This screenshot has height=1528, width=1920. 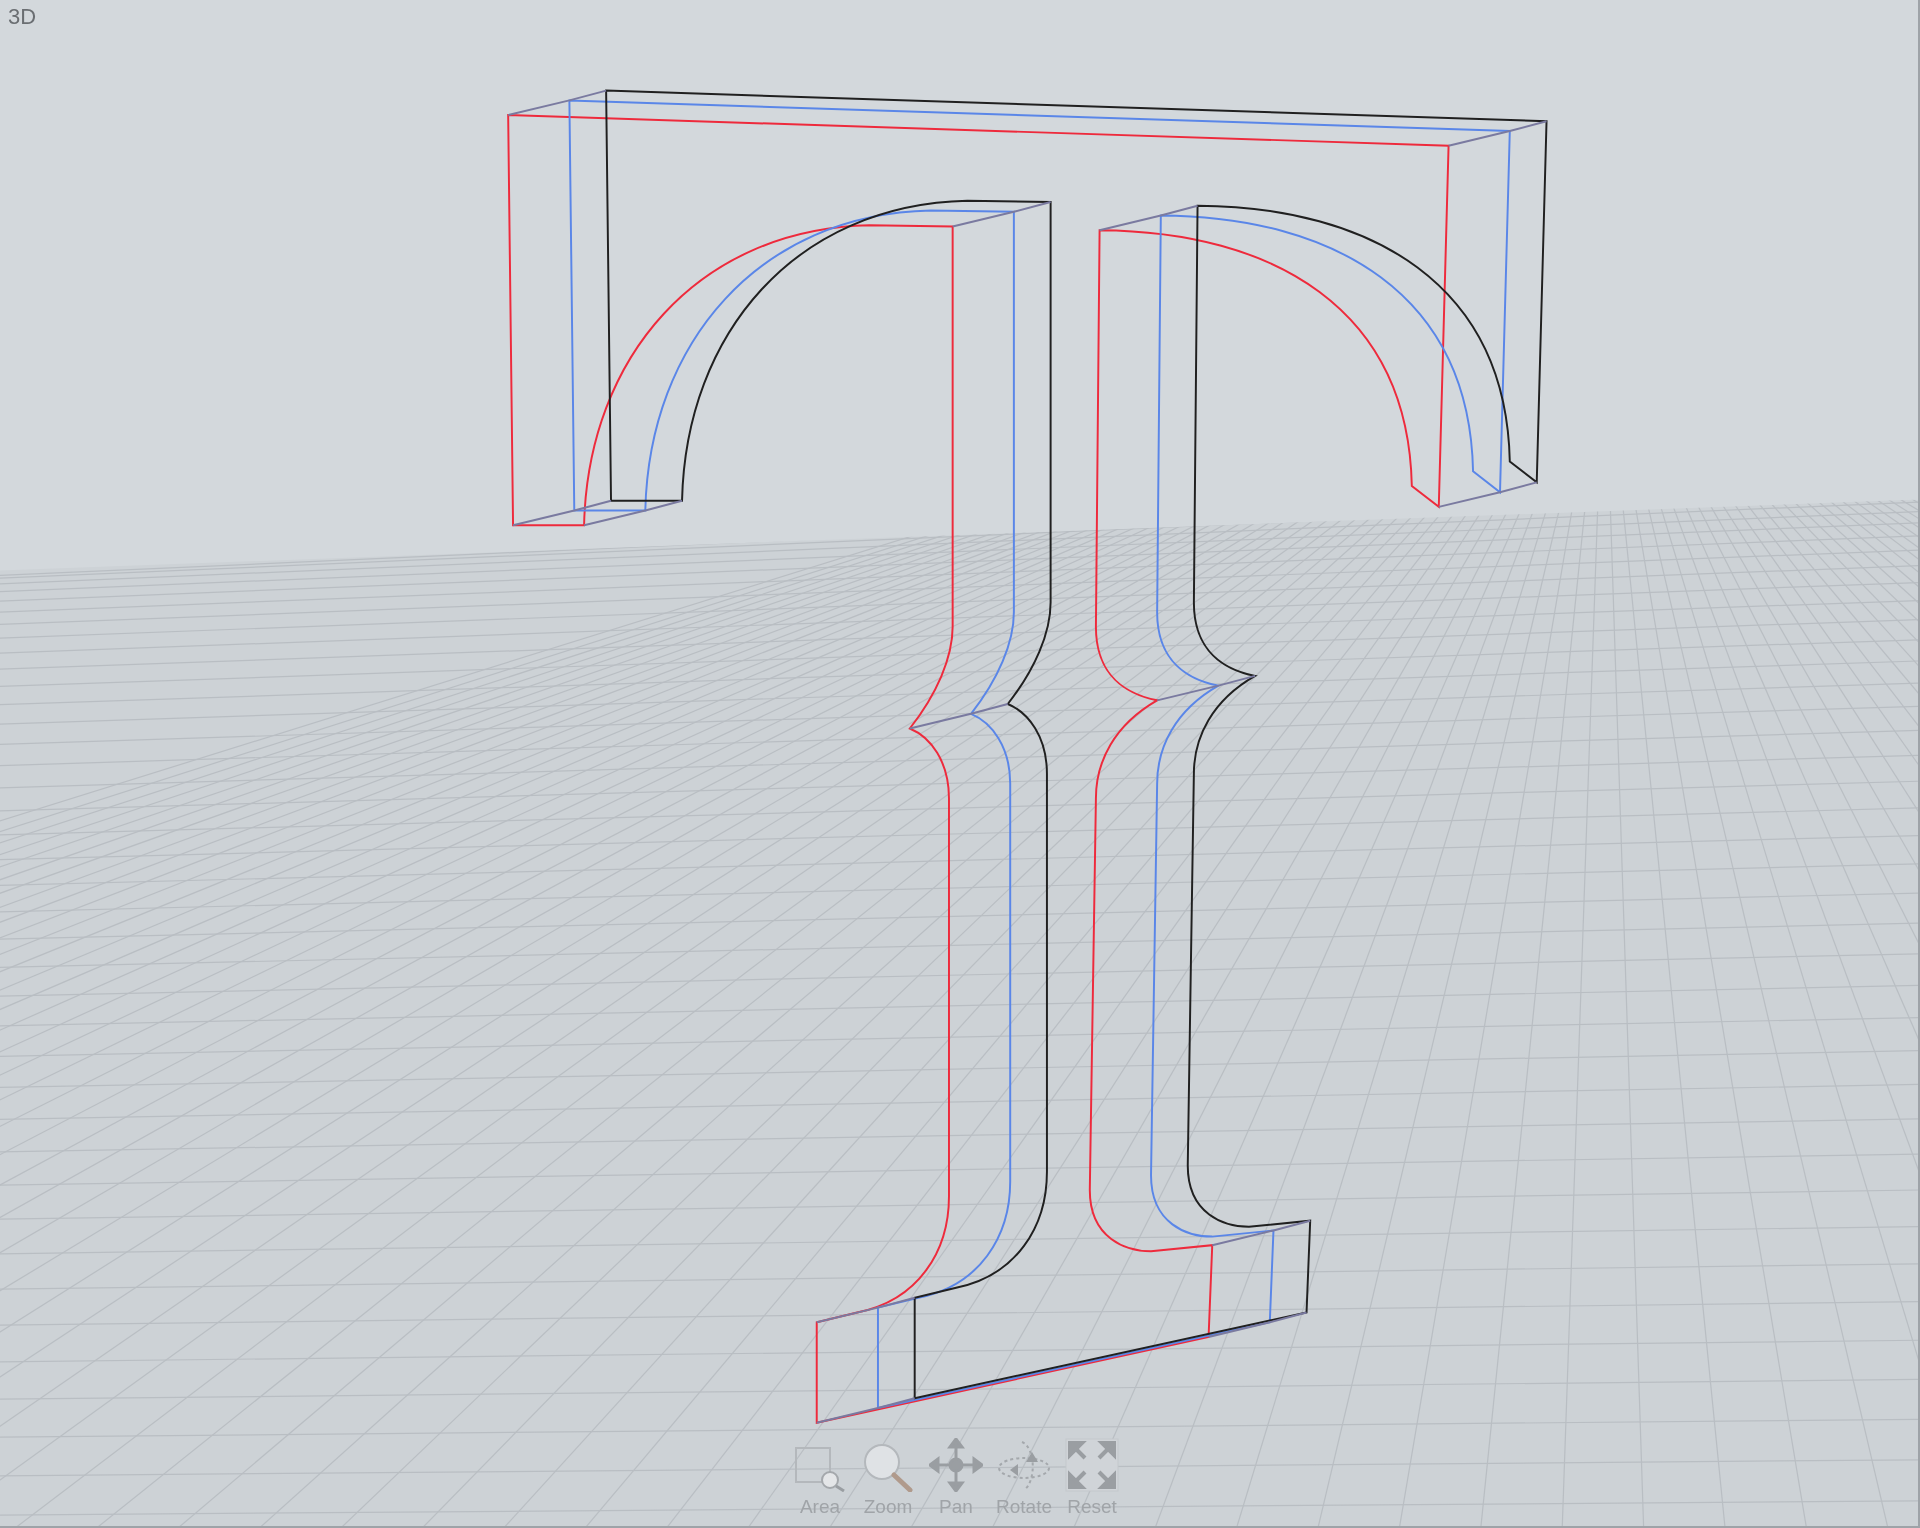 What do you see at coordinates (820, 1469) in the screenshot?
I see `area-zoom-icon` at bounding box center [820, 1469].